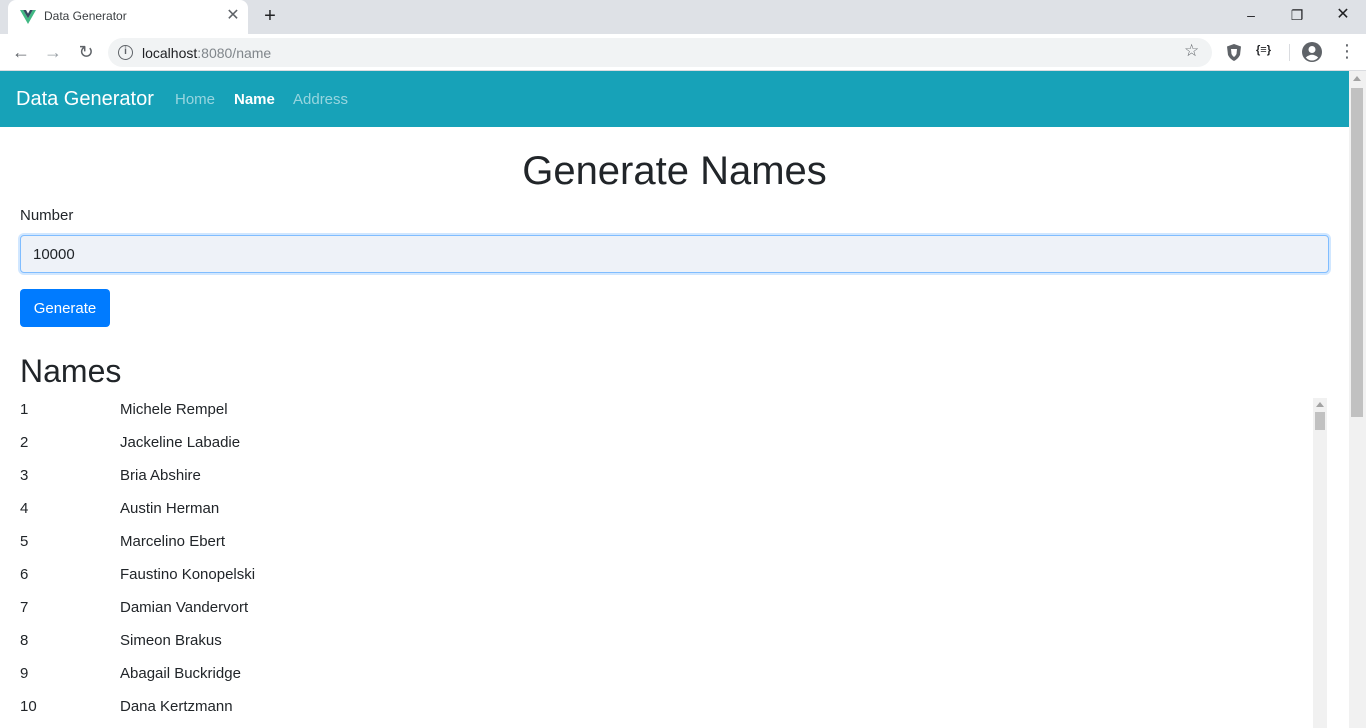 The height and width of the screenshot is (728, 1366). What do you see at coordinates (660, 52) in the screenshot?
I see `address-bar: i localhost:8080/name ☆` at bounding box center [660, 52].